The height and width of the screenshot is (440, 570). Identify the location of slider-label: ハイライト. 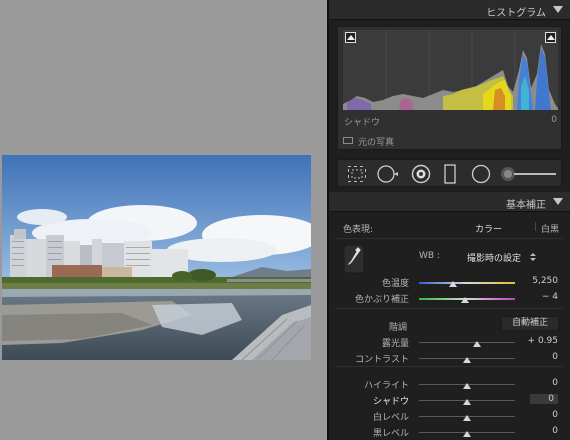
(386, 386).